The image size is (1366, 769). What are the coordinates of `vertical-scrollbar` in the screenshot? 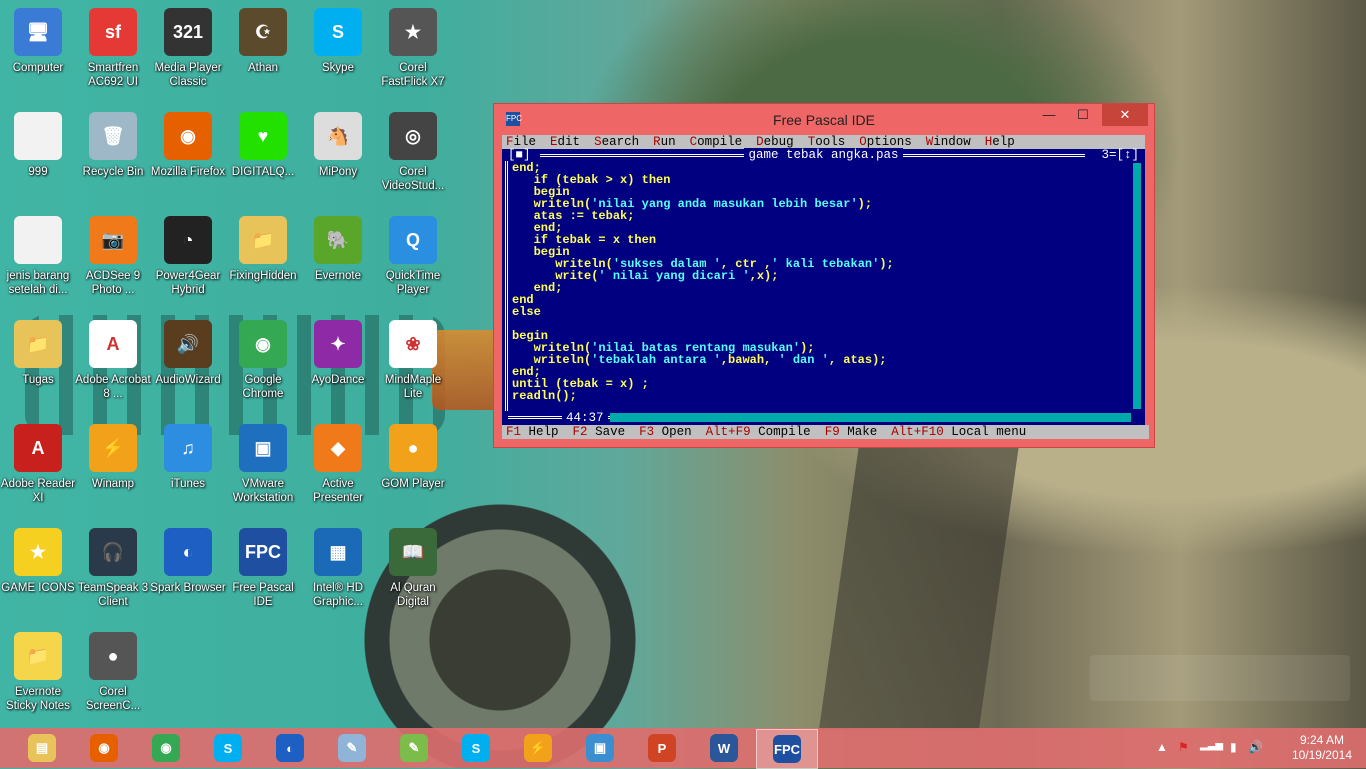 It's located at (1137, 286).